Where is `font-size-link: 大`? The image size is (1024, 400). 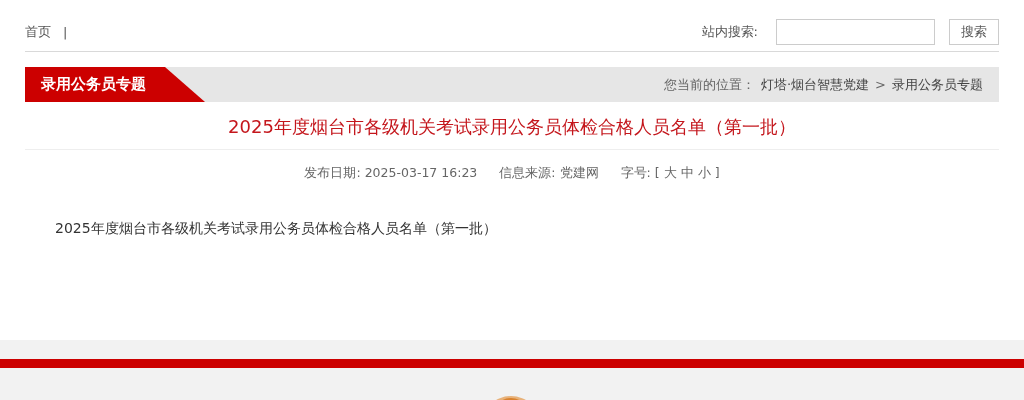
font-size-link: 大 is located at coordinates (670, 173).